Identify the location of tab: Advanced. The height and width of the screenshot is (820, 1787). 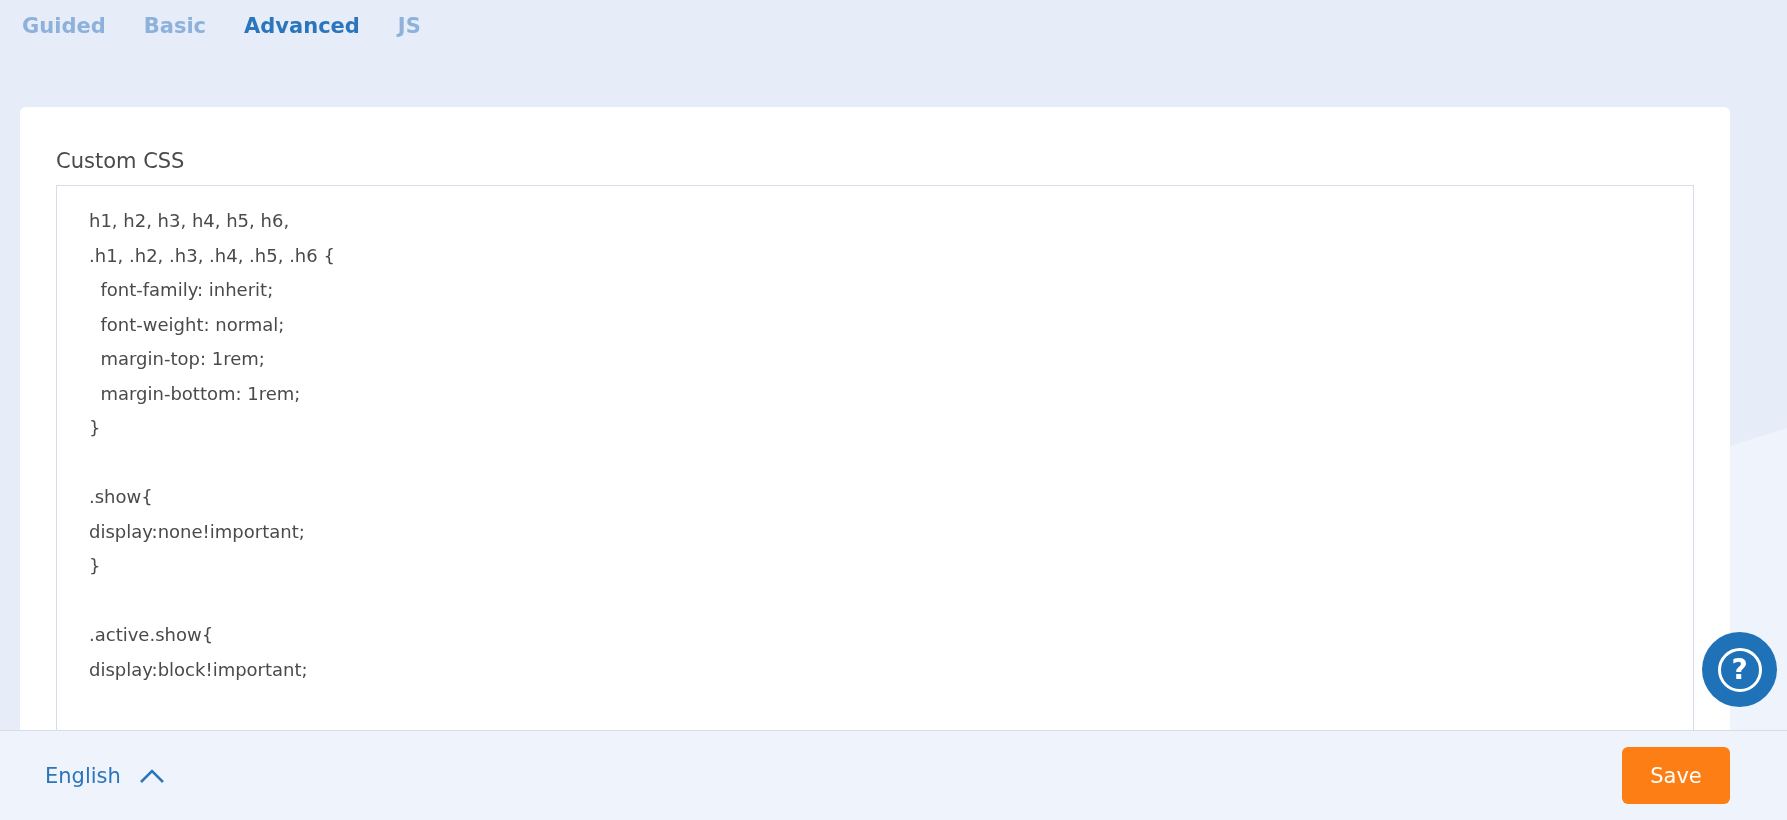
(302, 26).